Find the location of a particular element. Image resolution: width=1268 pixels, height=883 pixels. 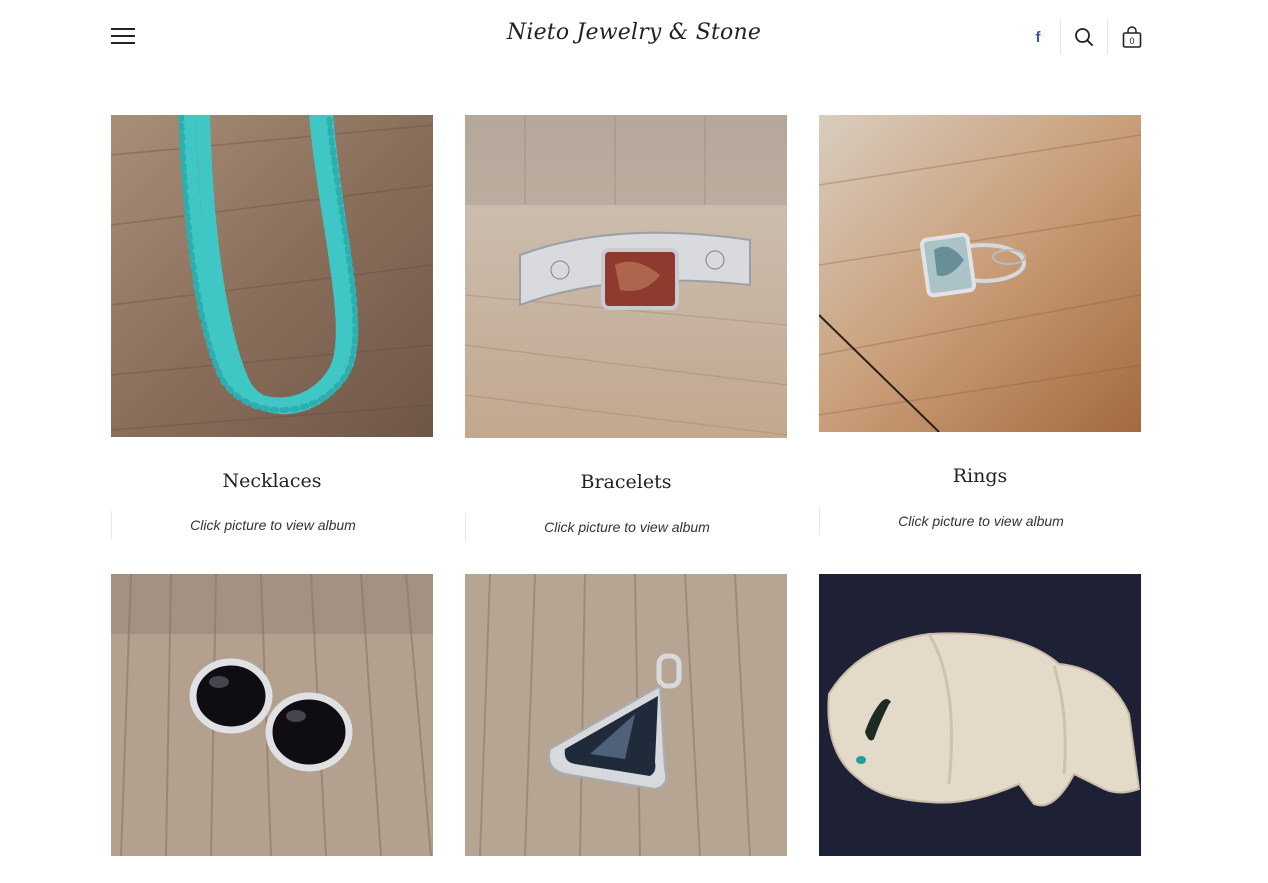

silver-cuff-bracelet-photo is located at coordinates (626, 276).